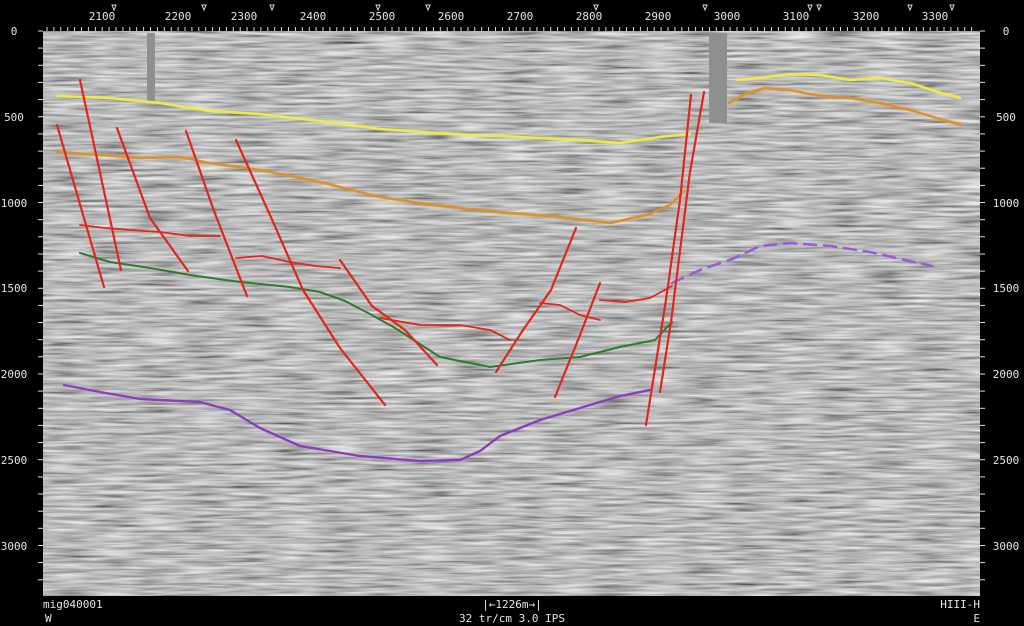 The width and height of the screenshot is (1024, 626). I want to click on west-label: W, so click(48, 618).